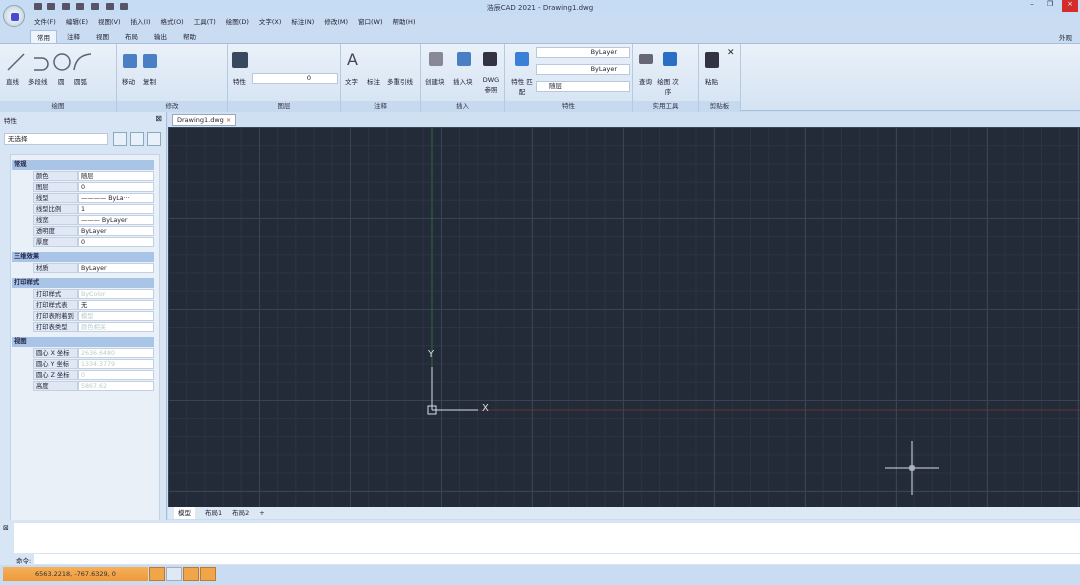  What do you see at coordinates (124, 6) in the screenshot?
I see `redo-icon` at bounding box center [124, 6].